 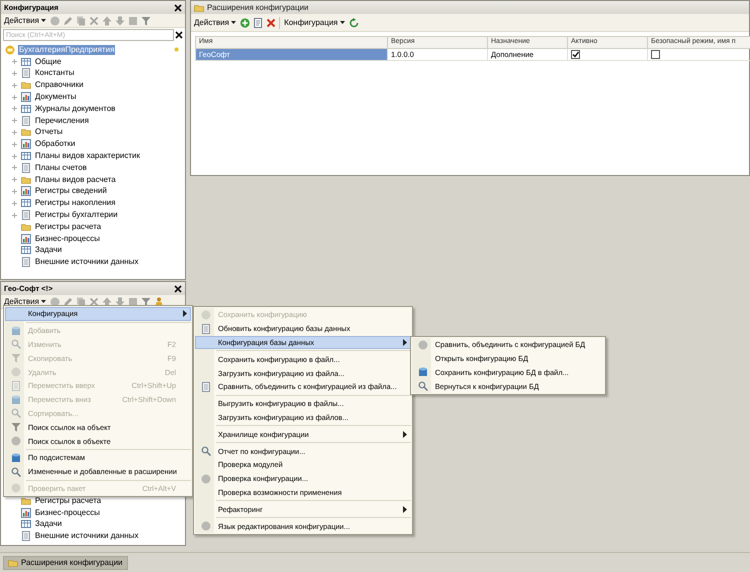 I want to click on tree-item: Планы видов характеристик, so click(x=87, y=156).